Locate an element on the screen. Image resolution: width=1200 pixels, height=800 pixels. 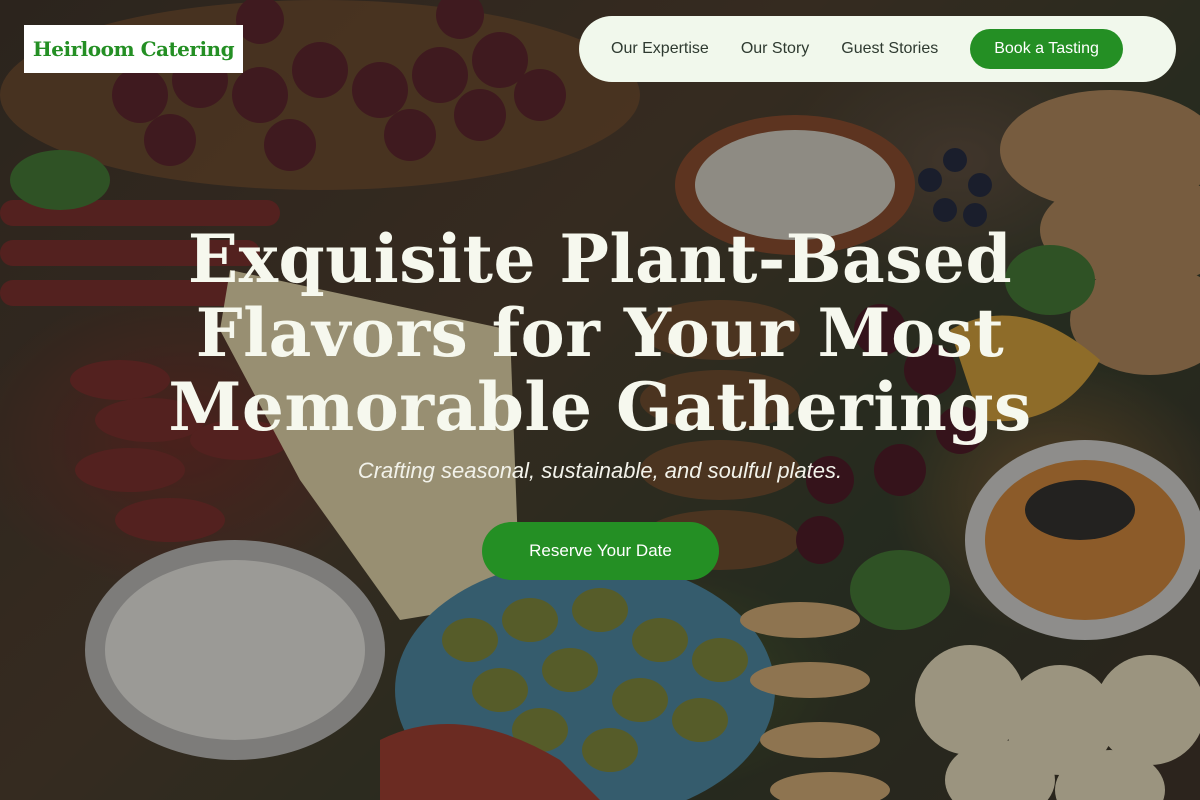
brand-logo: Heirloom Catering is located at coordinates (133, 49).